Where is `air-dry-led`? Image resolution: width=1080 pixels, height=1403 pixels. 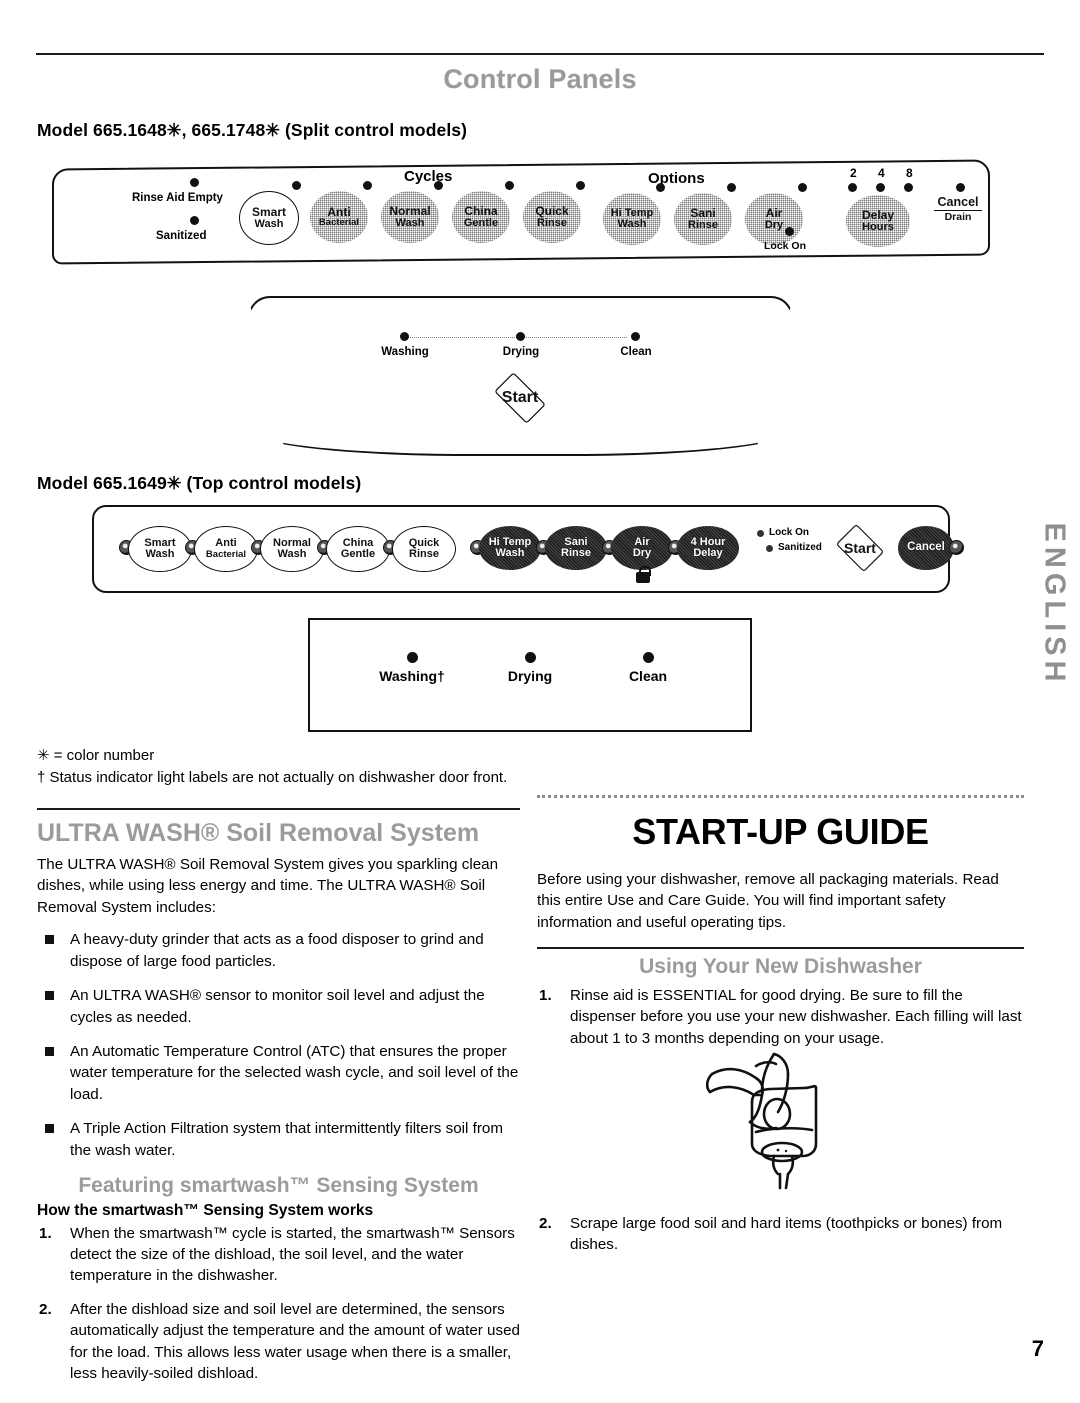
air-dry-led is located at coordinates (802, 187).